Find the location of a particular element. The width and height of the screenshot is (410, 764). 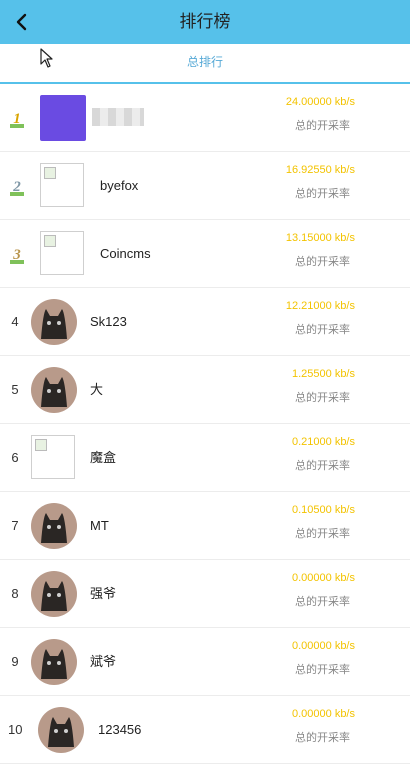

mining-rate: 0.10500 kb/s is located at coordinates (323, 510).